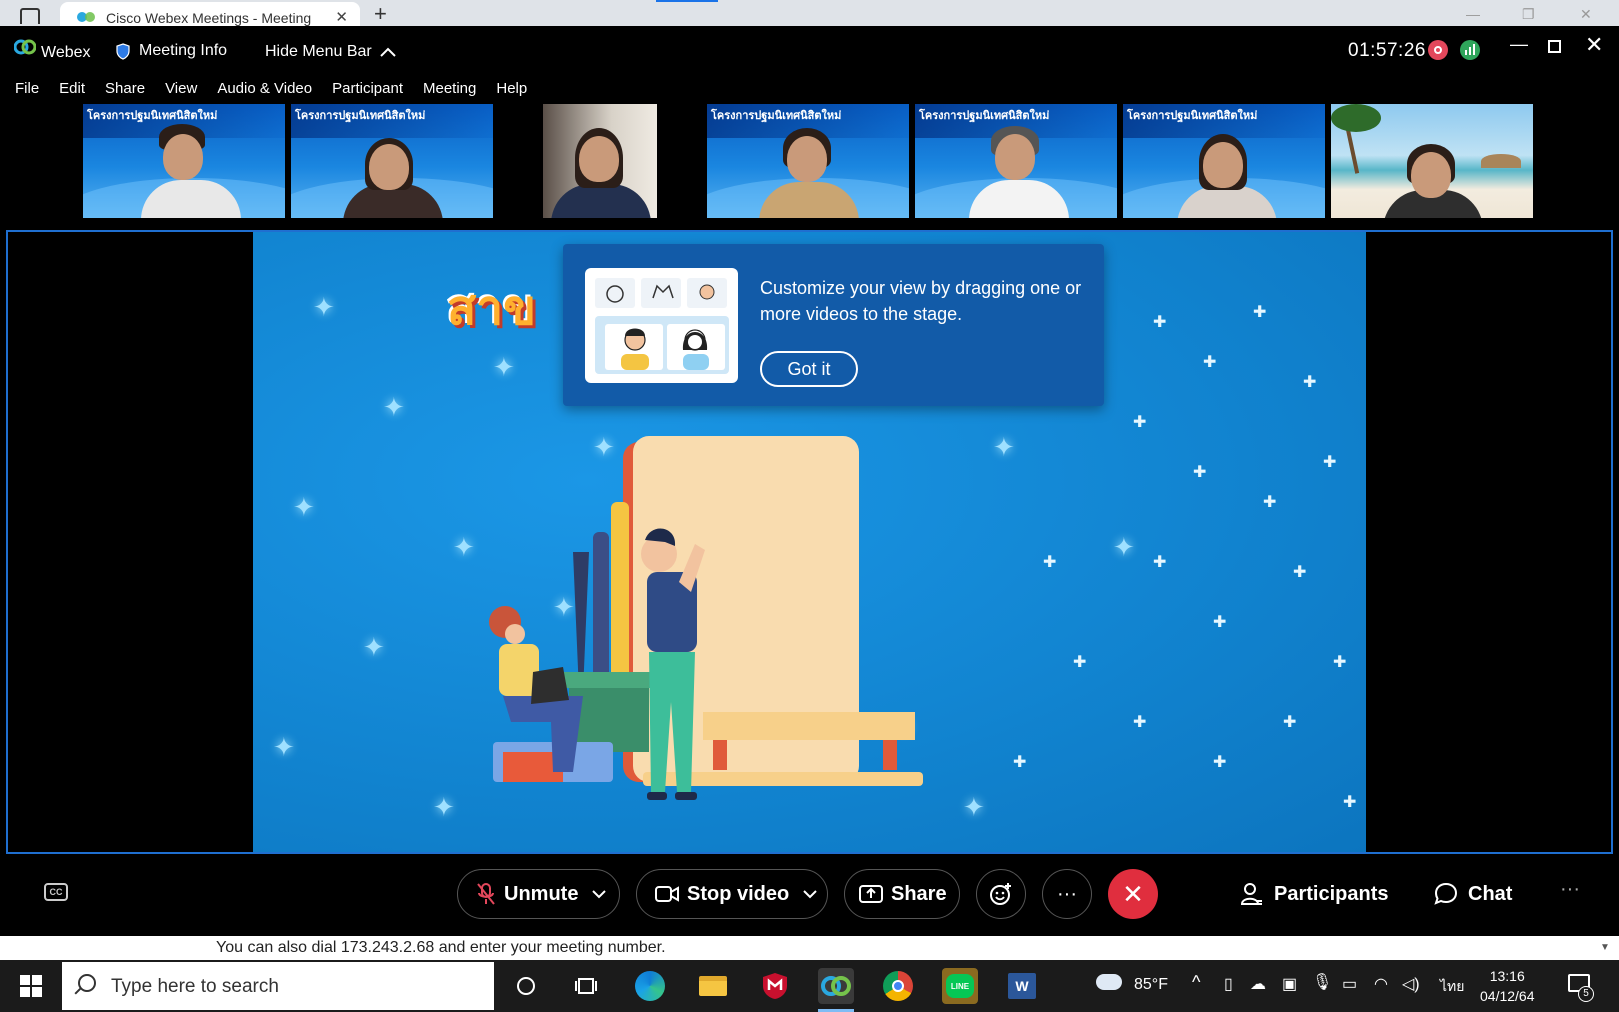  I want to click on weather-cloud-icon, so click(1109, 982).